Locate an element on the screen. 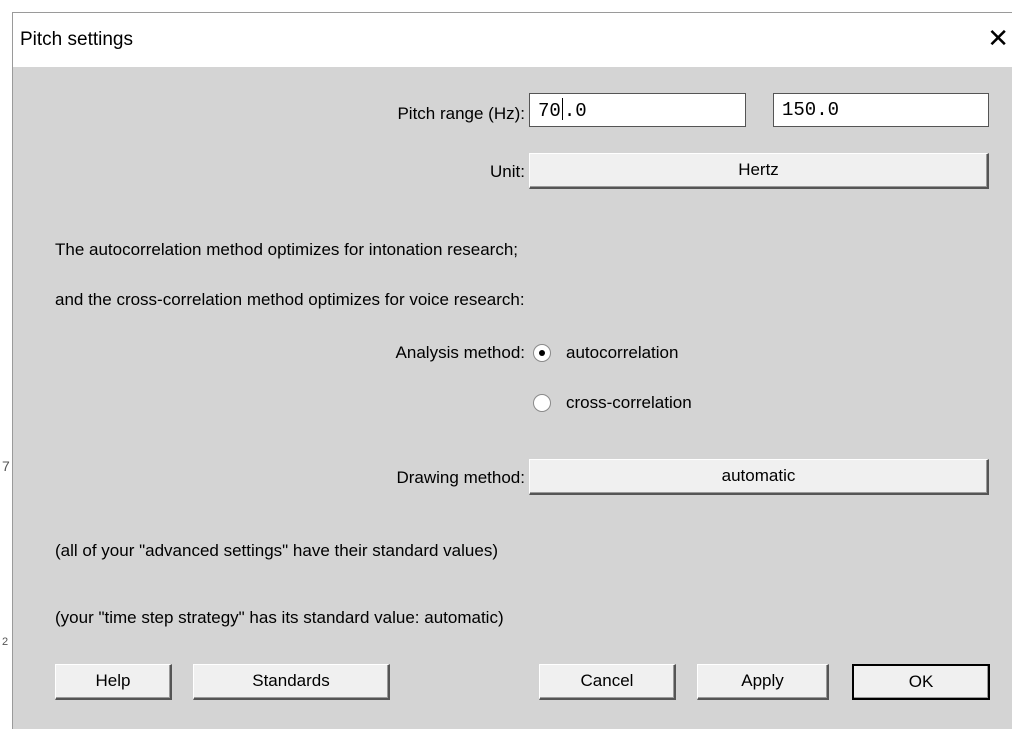 The height and width of the screenshot is (729, 1012). cancel-button: Cancel is located at coordinates (607, 682).